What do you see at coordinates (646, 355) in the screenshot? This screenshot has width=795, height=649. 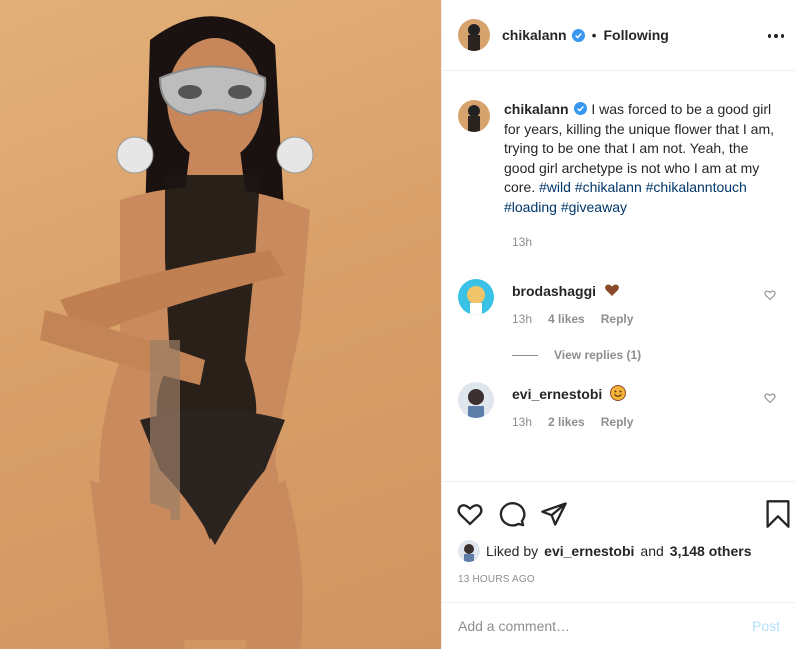 I see `view-replies-link: View replies (1)` at bounding box center [646, 355].